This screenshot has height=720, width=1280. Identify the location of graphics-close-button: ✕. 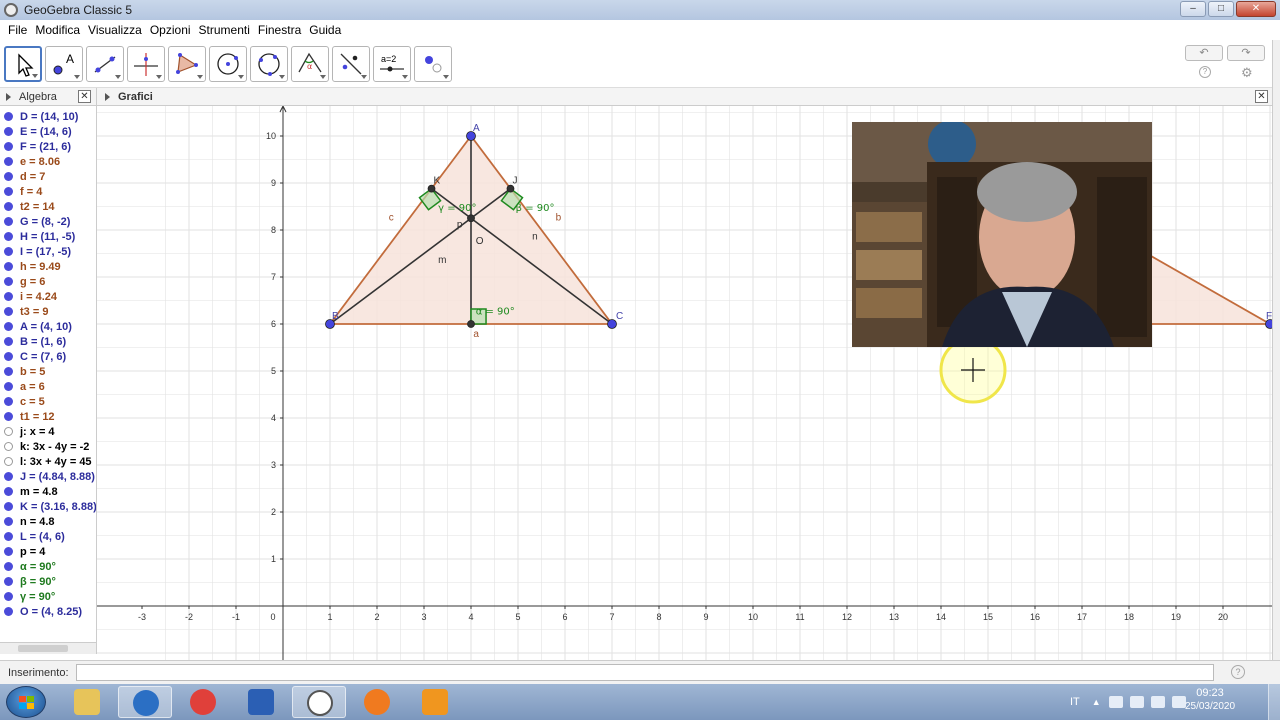
(1261, 96).